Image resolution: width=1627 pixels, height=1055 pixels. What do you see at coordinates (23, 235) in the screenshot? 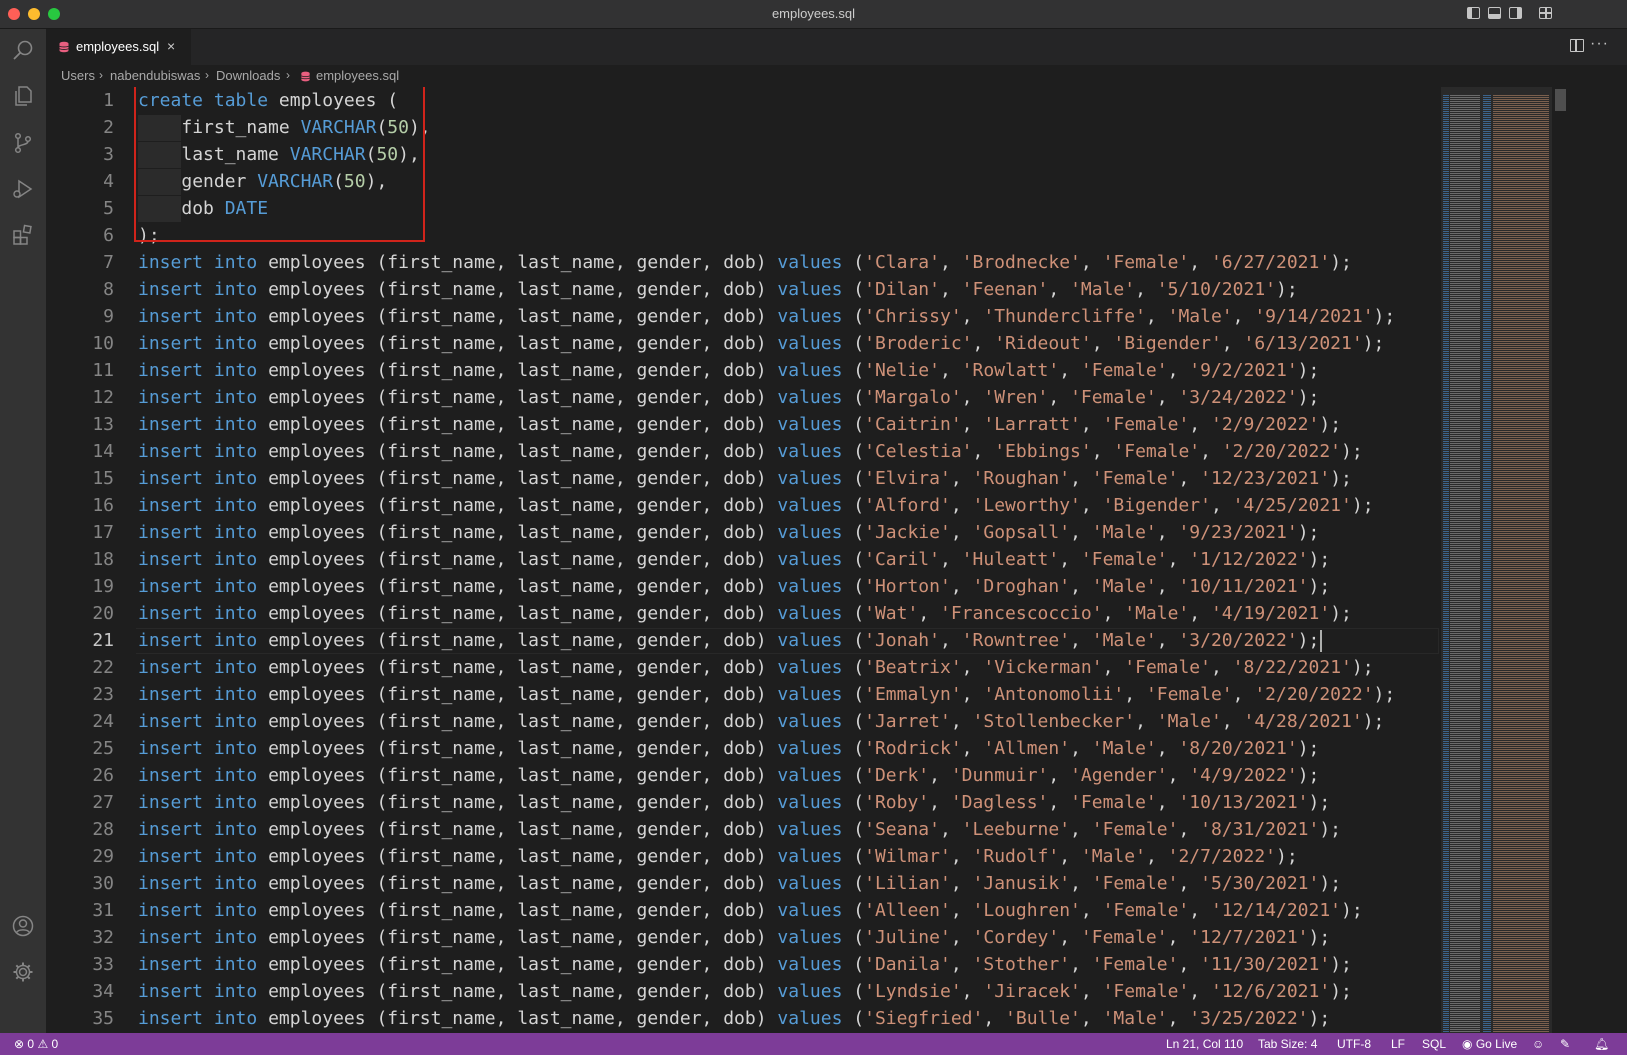
I see `extensions-icon` at bounding box center [23, 235].